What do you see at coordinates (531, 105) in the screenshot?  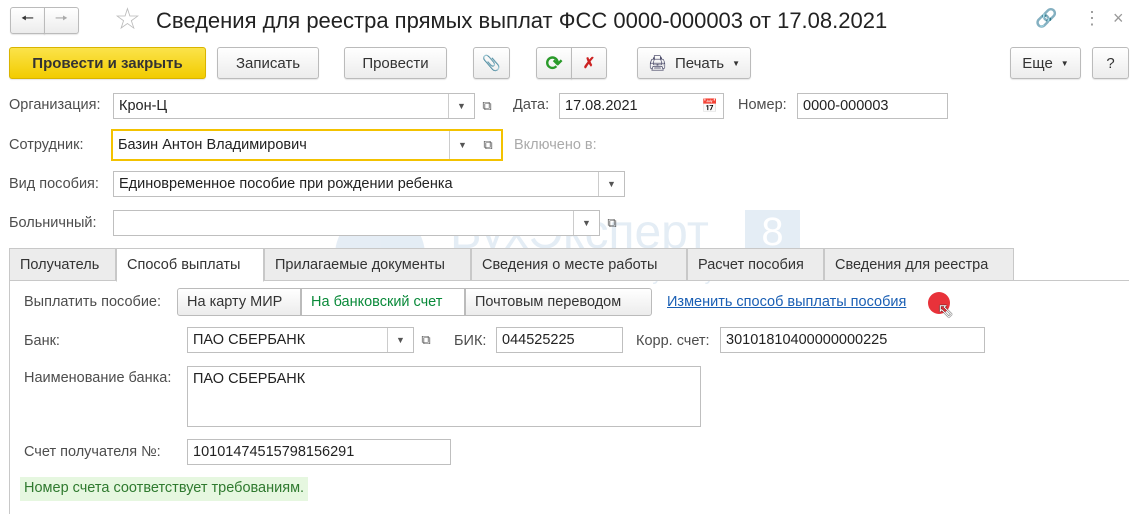 I see `date-label: Дата:` at bounding box center [531, 105].